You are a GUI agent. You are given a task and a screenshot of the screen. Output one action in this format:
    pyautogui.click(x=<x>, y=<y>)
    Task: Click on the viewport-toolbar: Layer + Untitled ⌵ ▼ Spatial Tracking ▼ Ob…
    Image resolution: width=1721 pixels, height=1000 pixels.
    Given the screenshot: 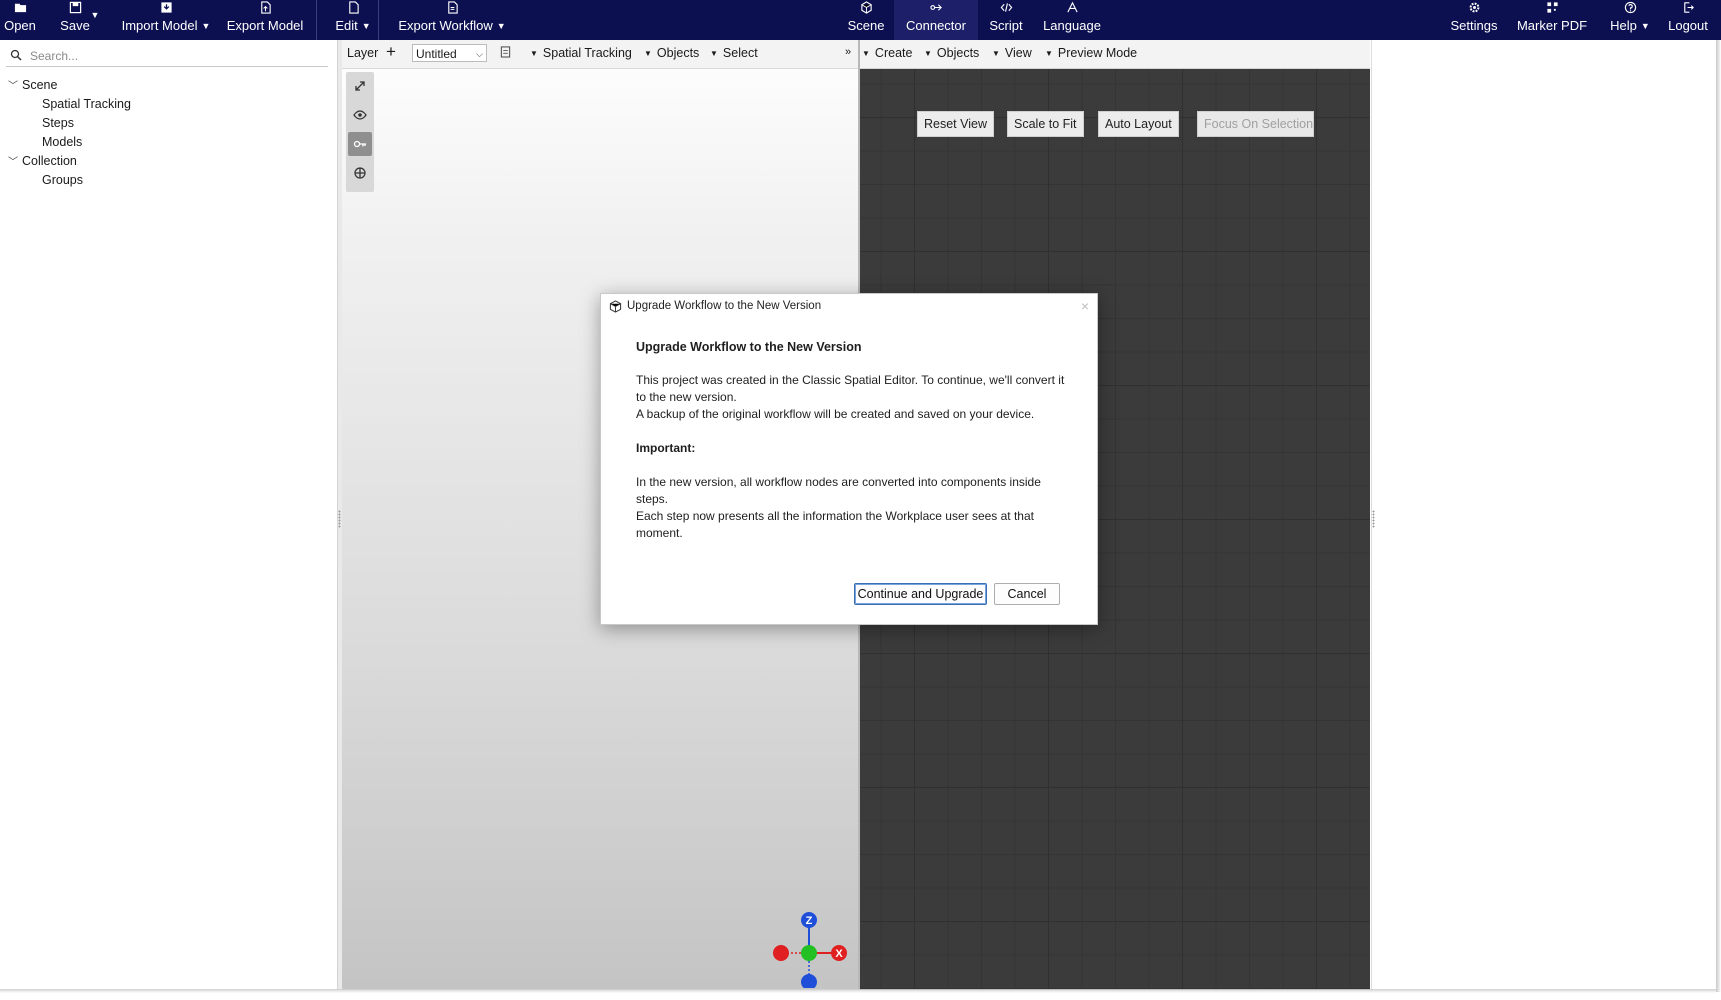 What is the action you would take?
    pyautogui.click(x=600, y=54)
    